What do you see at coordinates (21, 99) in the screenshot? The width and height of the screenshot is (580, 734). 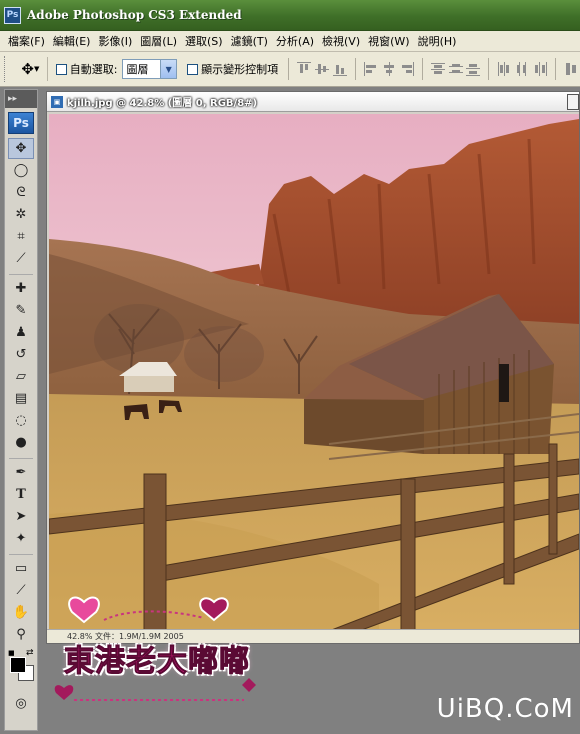 I see `toolbox-collapse-handle: ▸▸` at bounding box center [21, 99].